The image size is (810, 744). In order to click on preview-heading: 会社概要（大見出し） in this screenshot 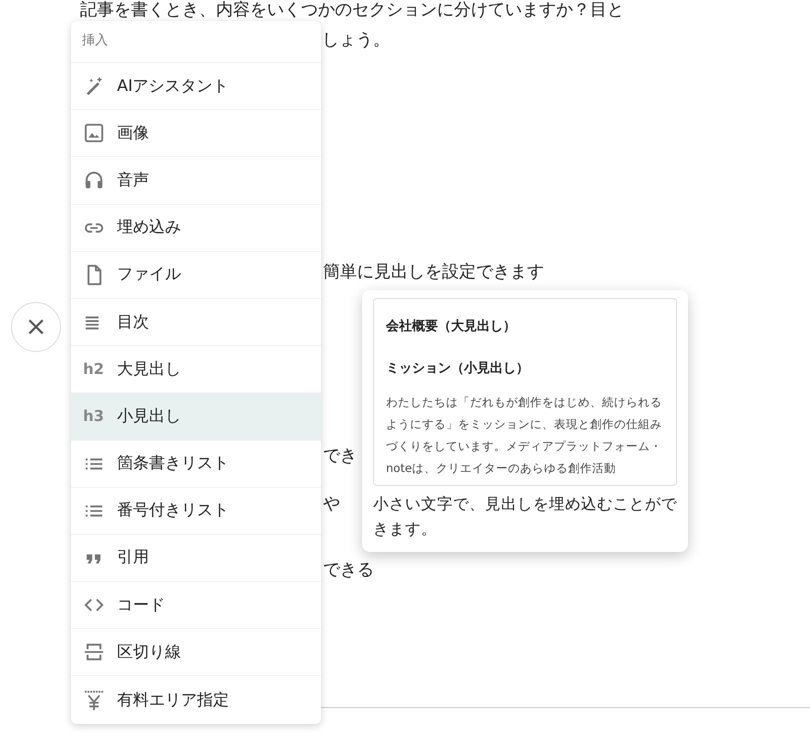, I will do `click(451, 326)`.